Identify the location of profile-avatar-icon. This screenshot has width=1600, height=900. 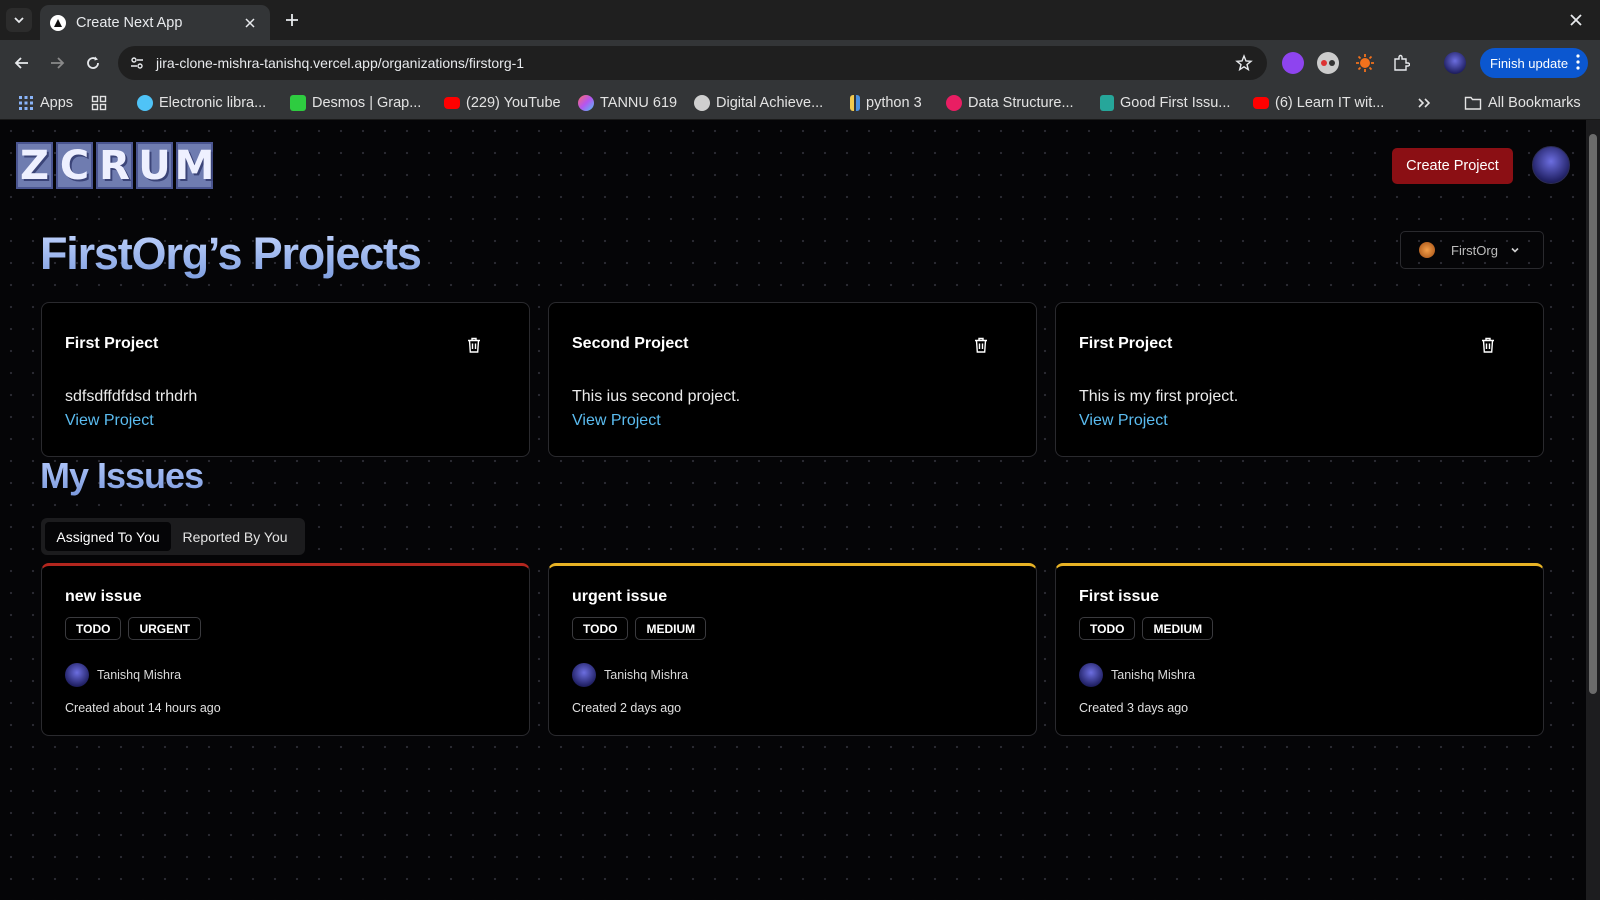
(1455, 63).